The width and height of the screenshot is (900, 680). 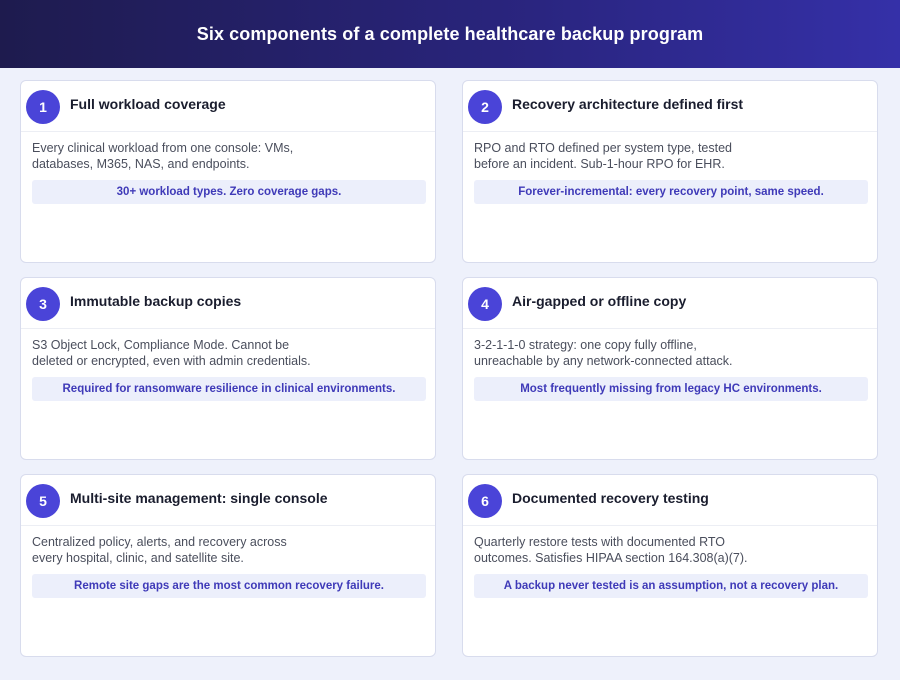 I want to click on card-callout: 30+ workload types. Zero coverage gaps., so click(x=229, y=192).